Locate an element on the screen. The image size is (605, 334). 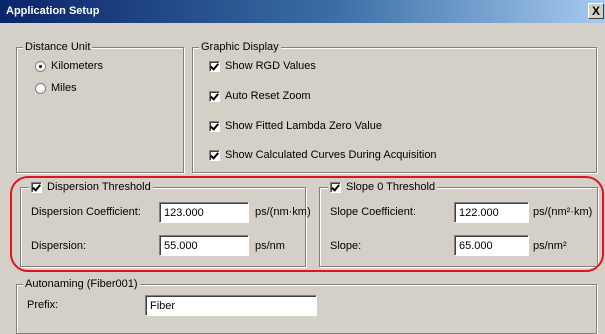
title-bar: Application Setup X is located at coordinates (302, 11).